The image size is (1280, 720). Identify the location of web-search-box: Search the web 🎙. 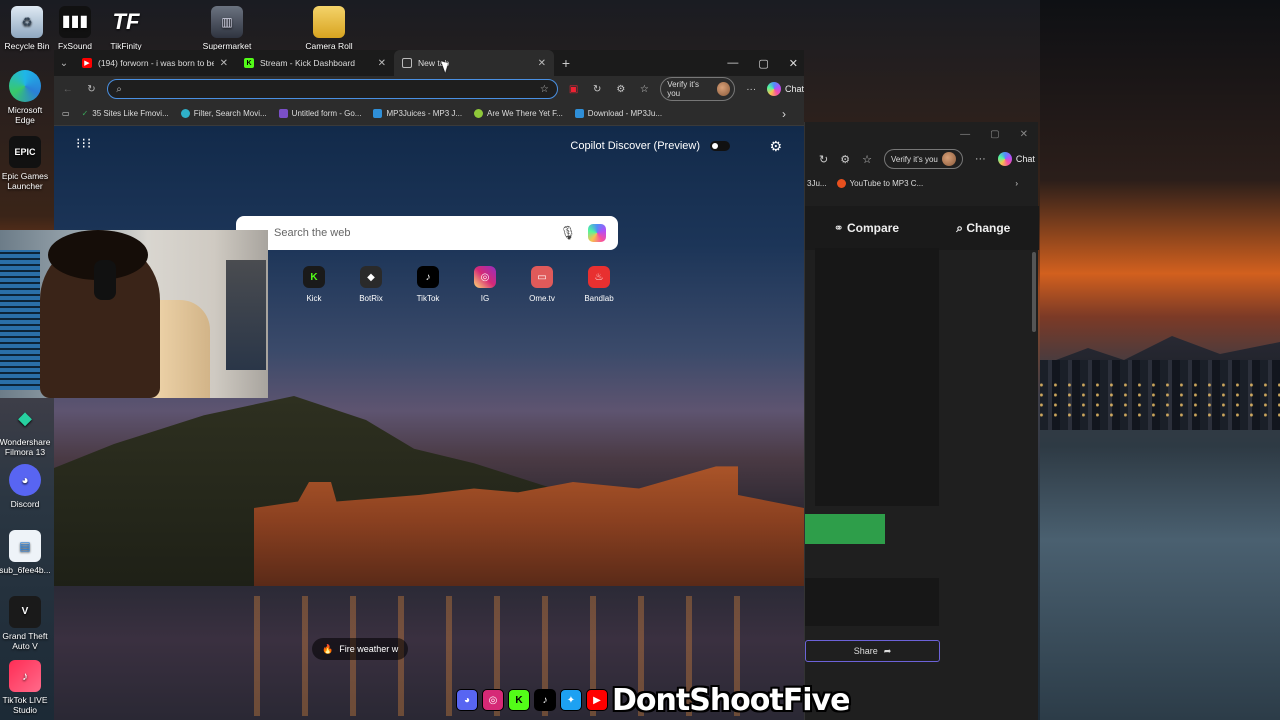
(427, 233).